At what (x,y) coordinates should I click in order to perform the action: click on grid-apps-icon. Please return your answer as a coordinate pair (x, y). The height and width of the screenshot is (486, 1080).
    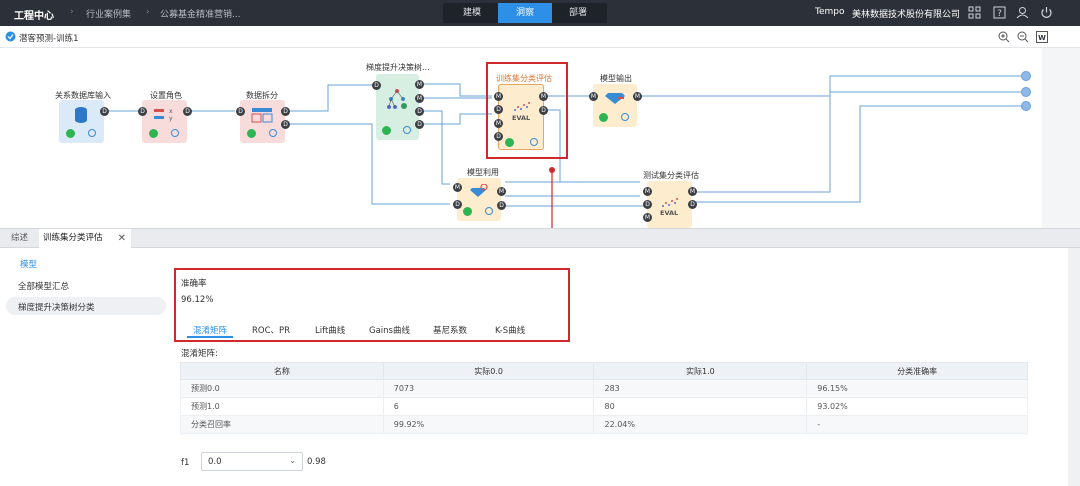
    Looking at the image, I should click on (974, 12).